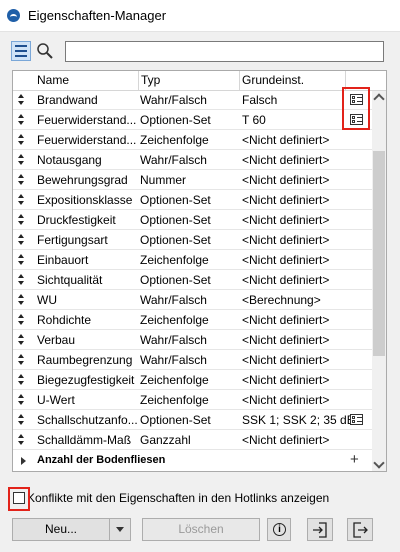 This screenshot has width=400, height=552. Describe the element at coordinates (53, 80) in the screenshot. I see `column-header-name: Name` at that location.